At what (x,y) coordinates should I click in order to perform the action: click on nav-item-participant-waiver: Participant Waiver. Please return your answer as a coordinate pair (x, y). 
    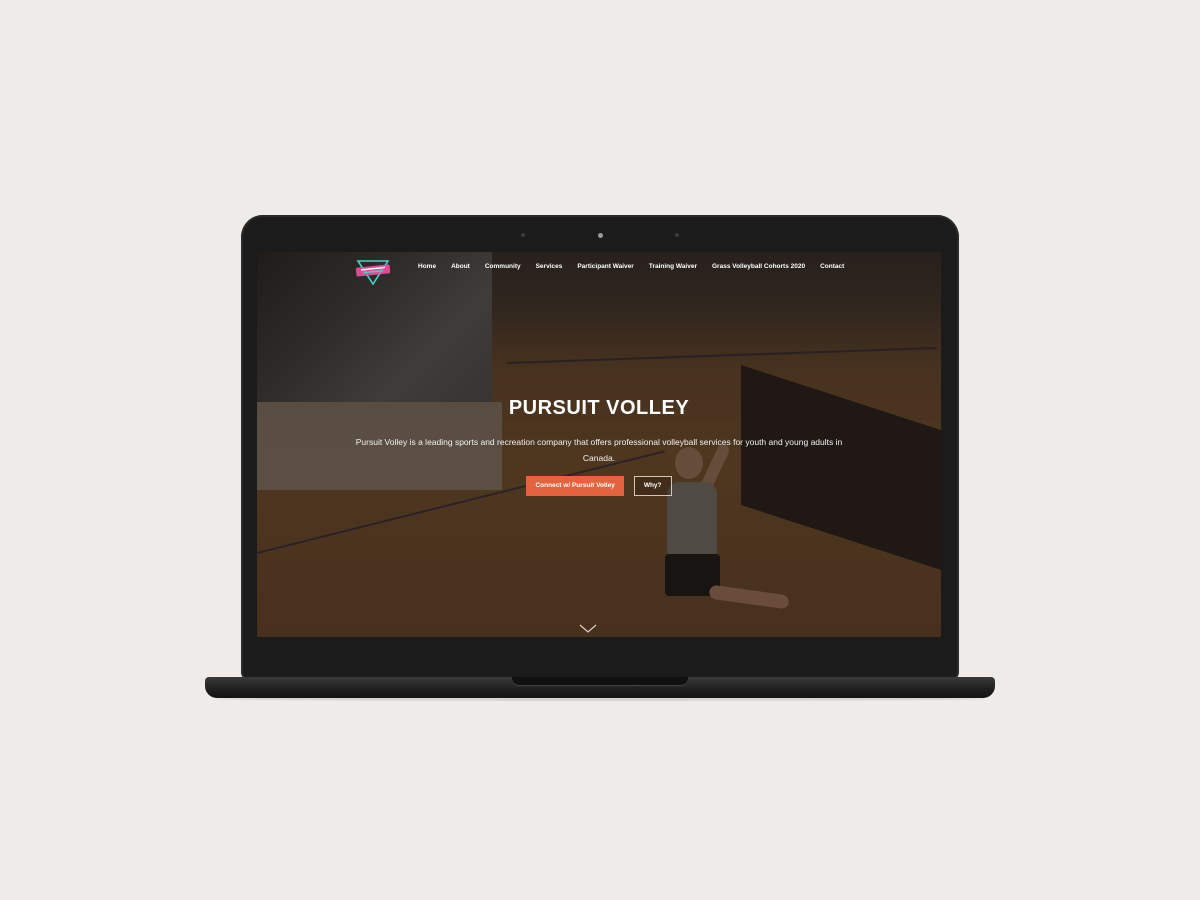
    Looking at the image, I should click on (605, 266).